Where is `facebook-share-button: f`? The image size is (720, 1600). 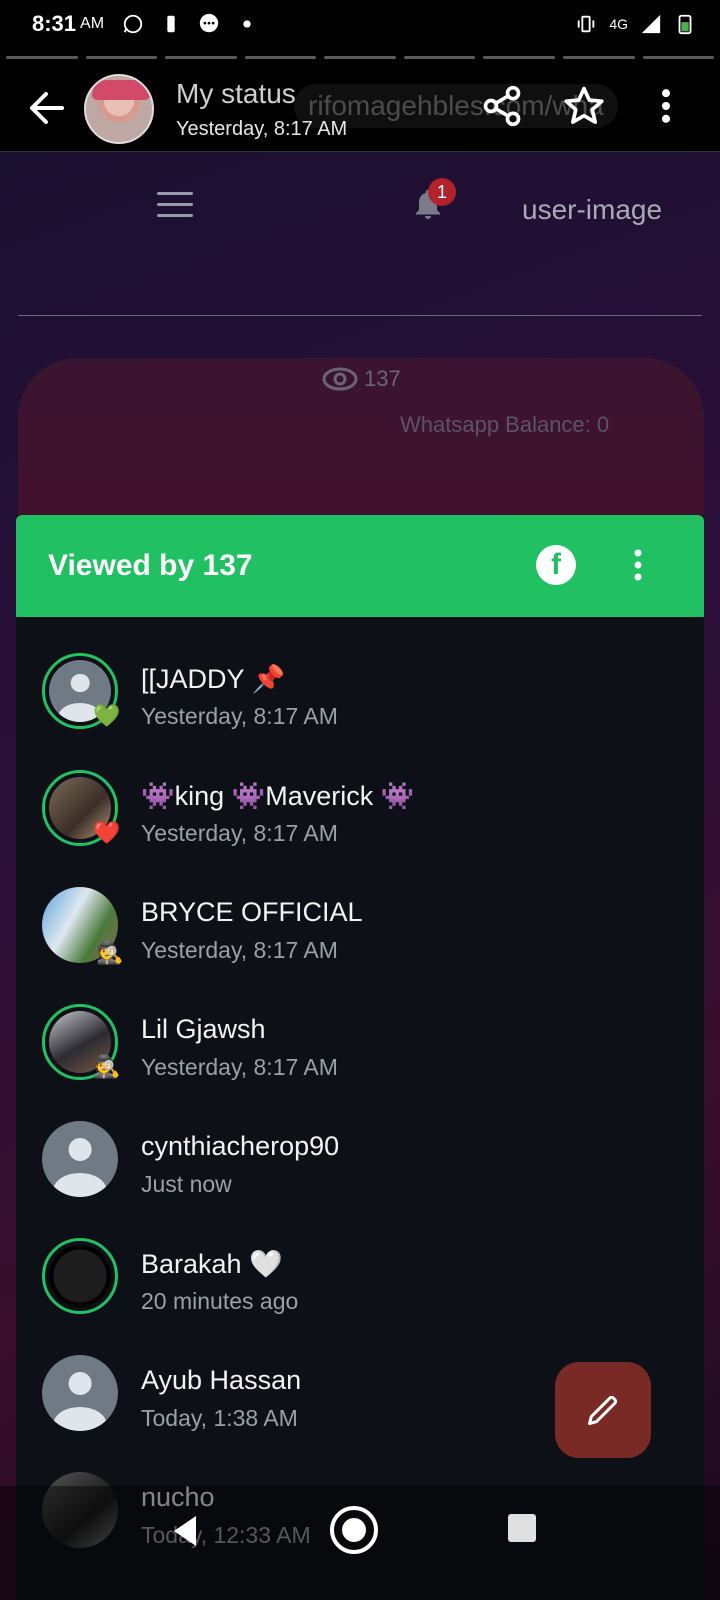 facebook-share-button: f is located at coordinates (556, 565).